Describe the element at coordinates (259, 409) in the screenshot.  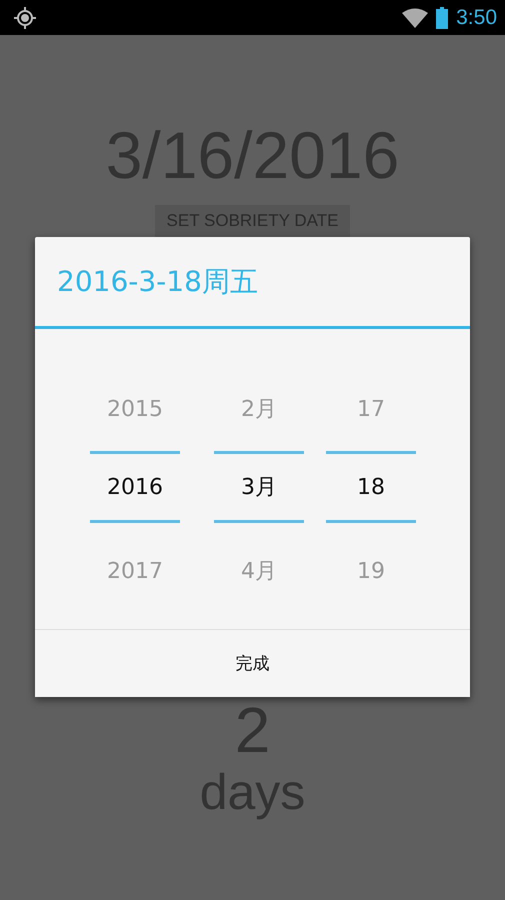
I see `picker-item: 2月` at that location.